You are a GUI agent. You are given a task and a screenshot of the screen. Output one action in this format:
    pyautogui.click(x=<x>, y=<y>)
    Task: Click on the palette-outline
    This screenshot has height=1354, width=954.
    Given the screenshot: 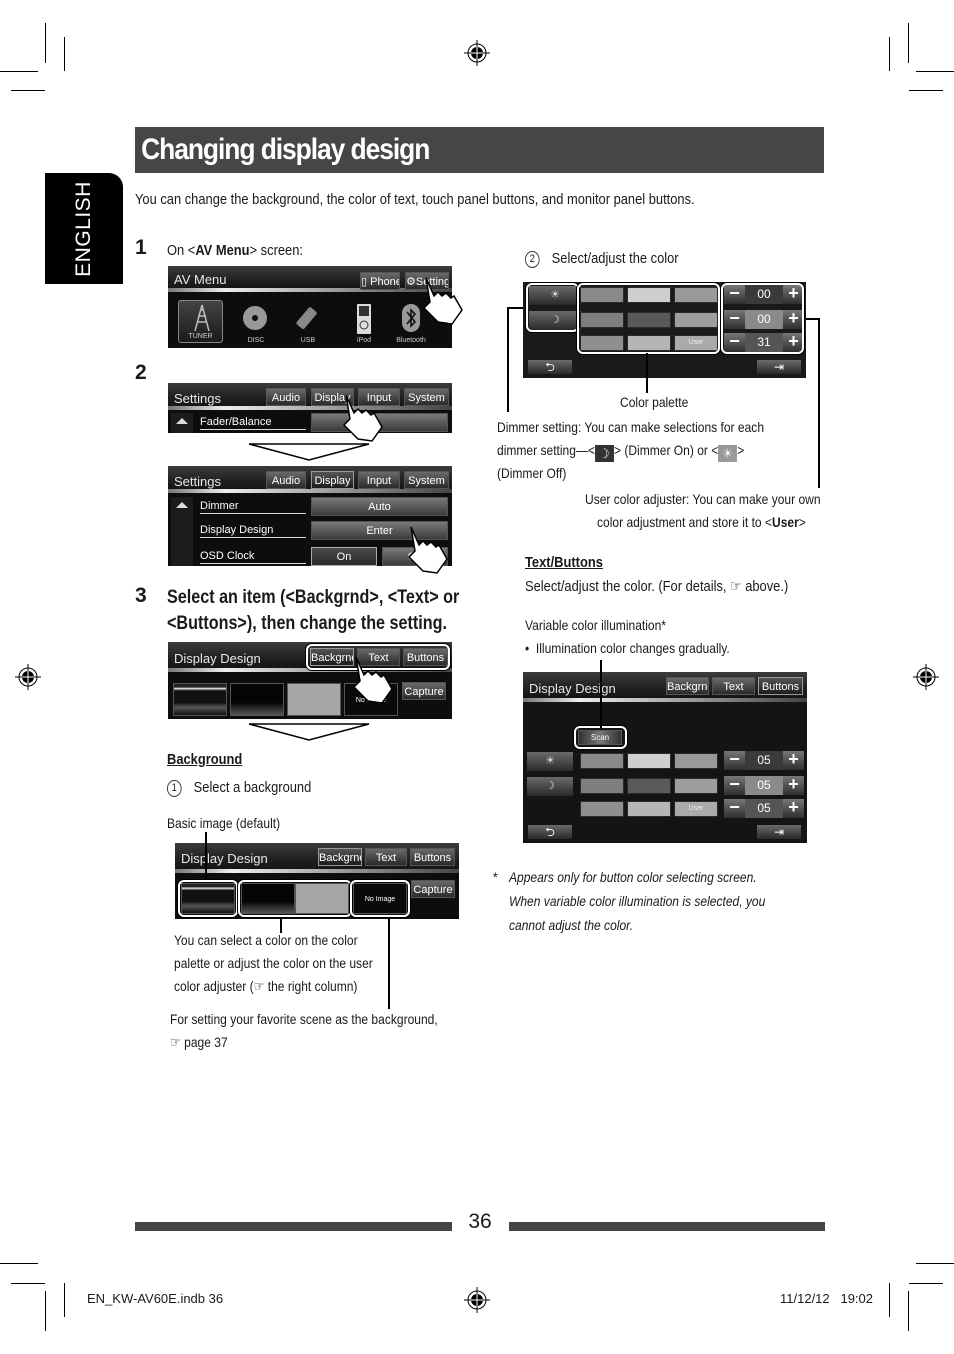 What is the action you would take?
    pyautogui.click(x=648, y=318)
    